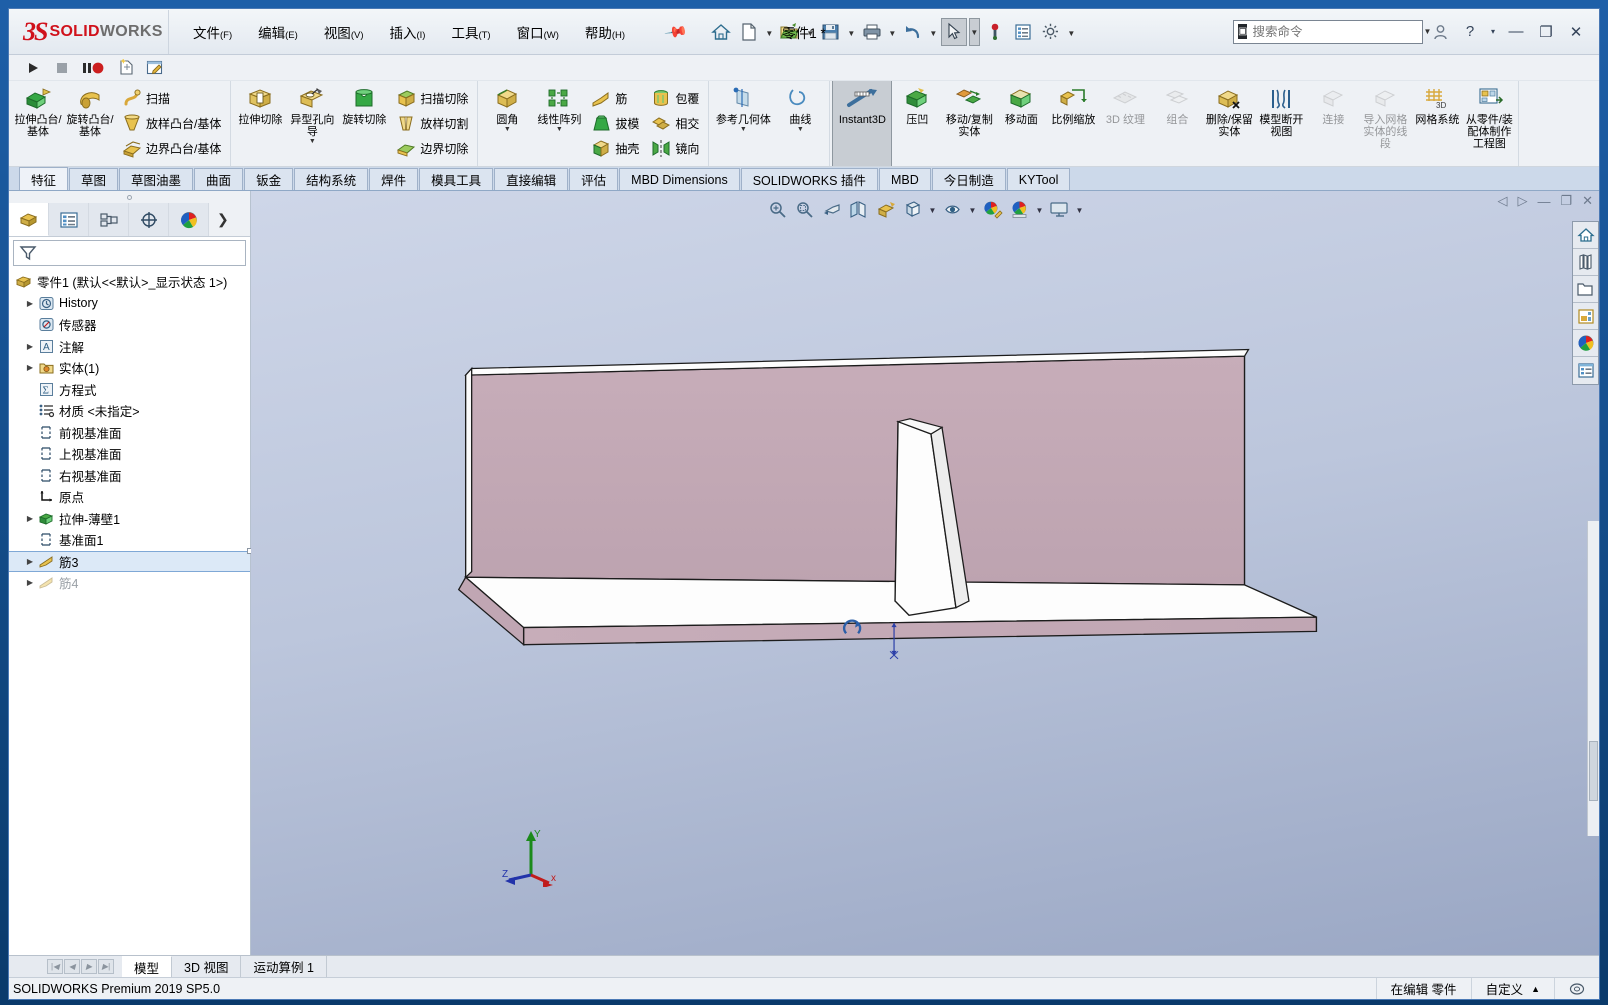 The width and height of the screenshot is (1608, 1005). Describe the element at coordinates (72, 966) in the screenshot. I see `prev-tab-icon: ◀` at that location.